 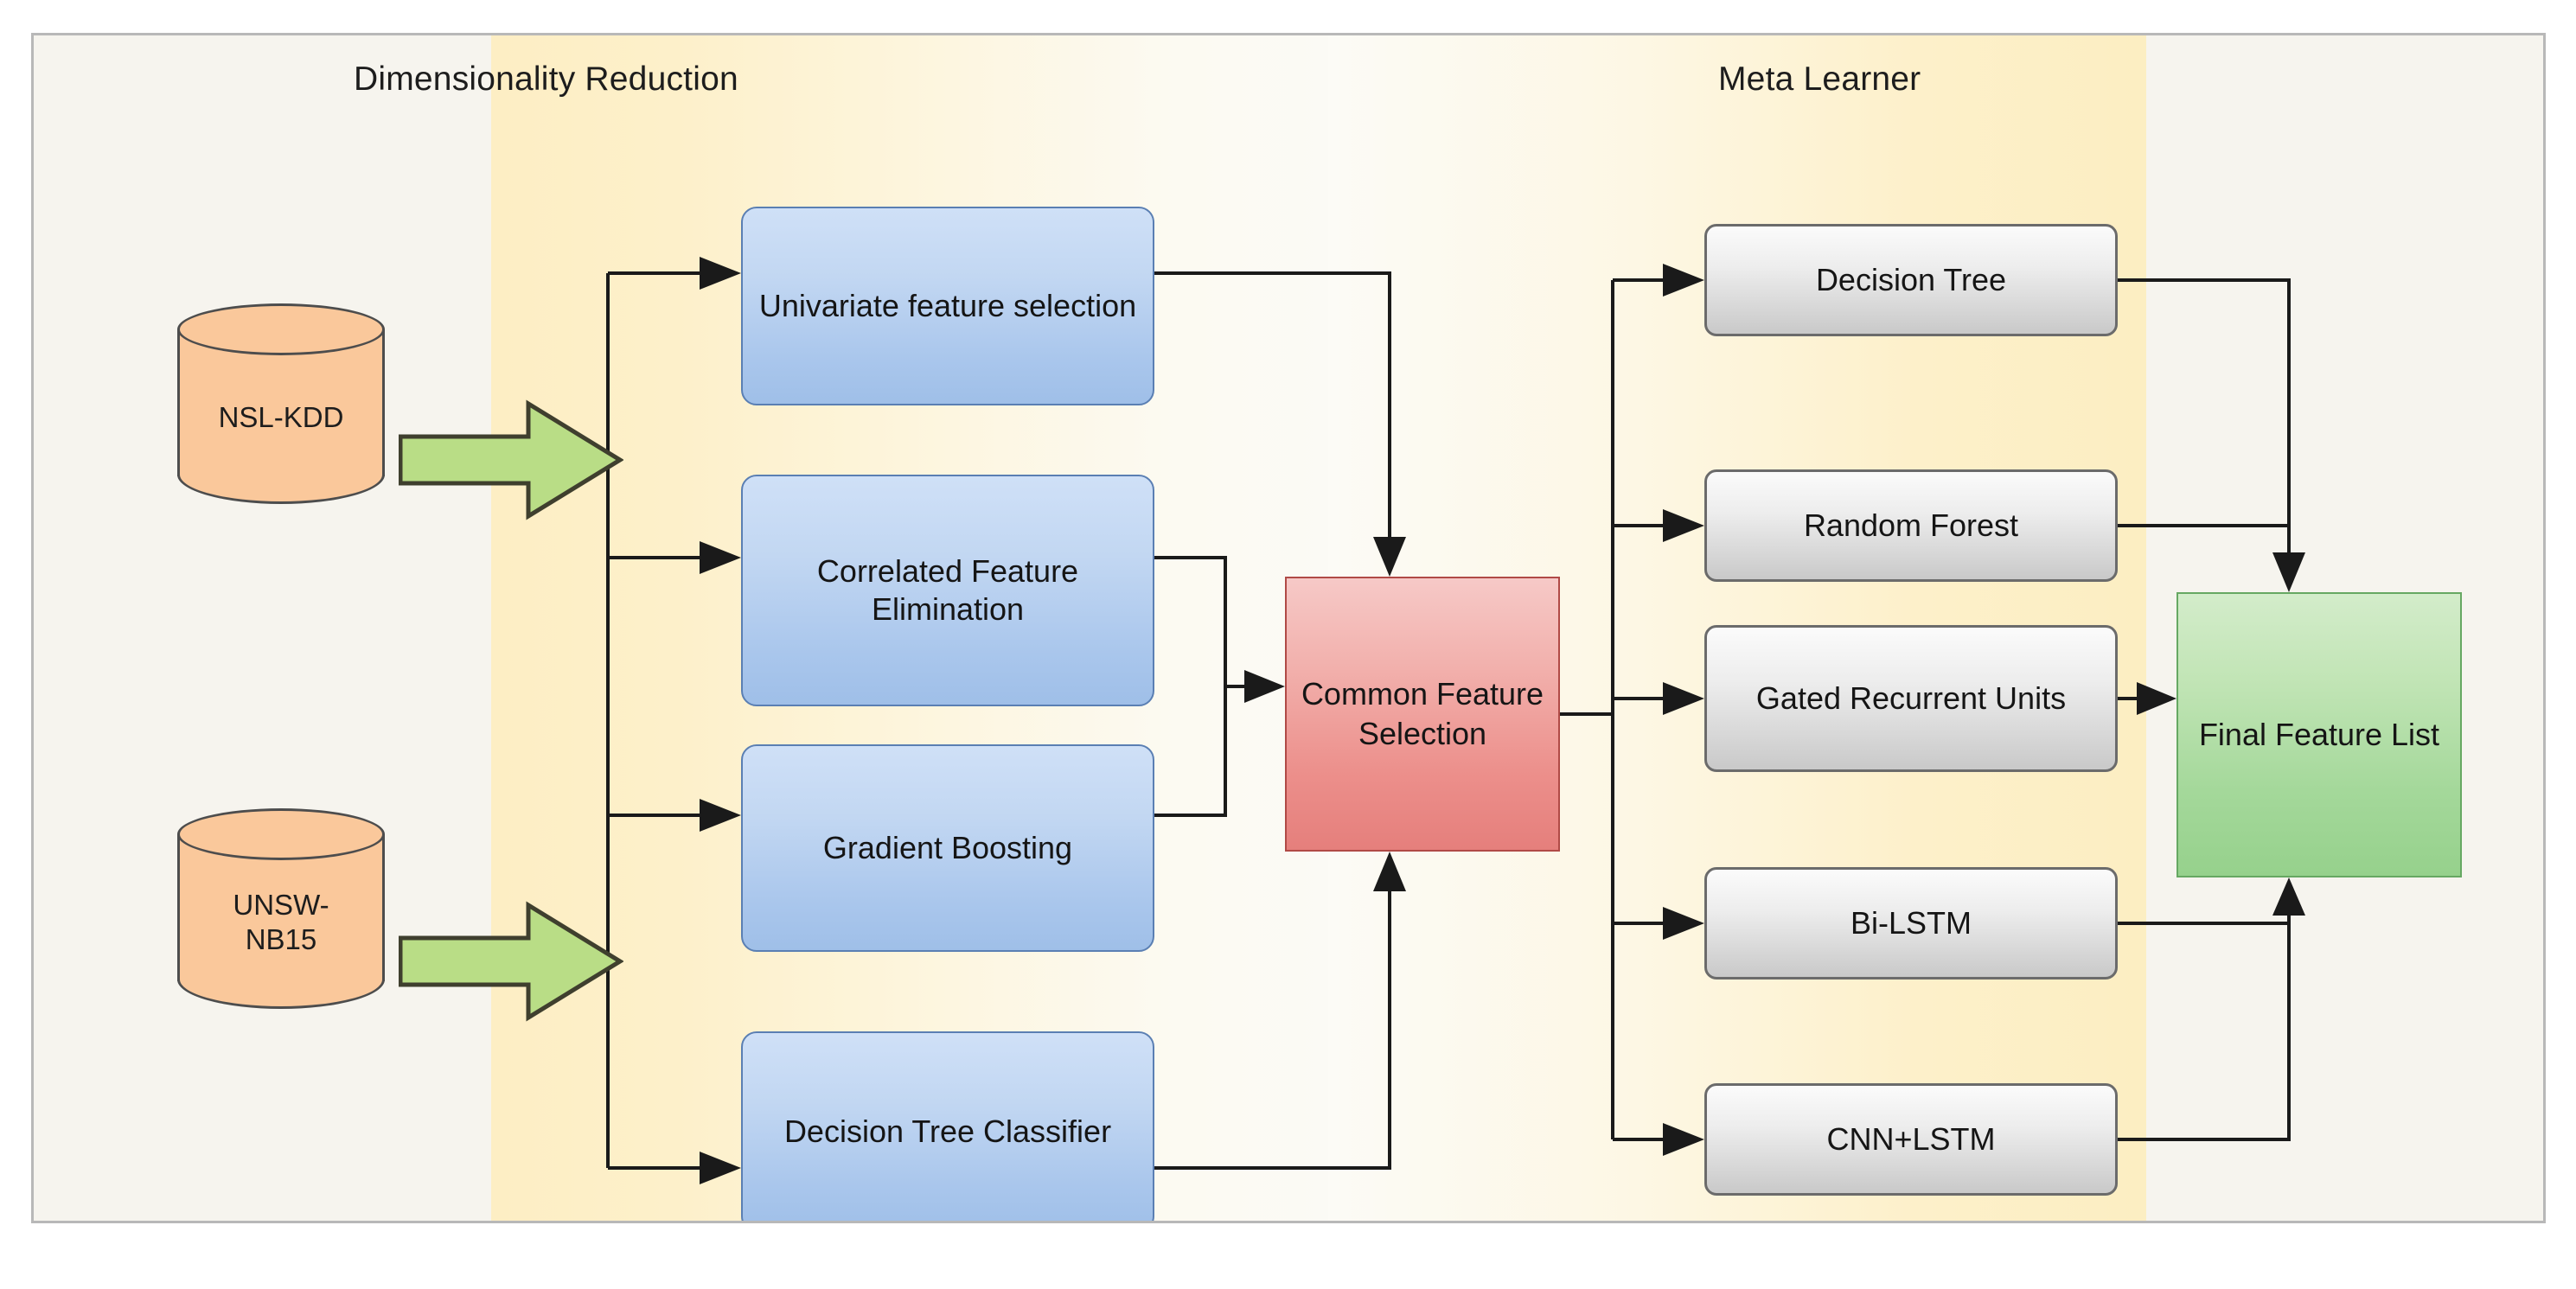 What do you see at coordinates (511, 961) in the screenshot?
I see `block-arrow-unsw-nb15-to-pipeline` at bounding box center [511, 961].